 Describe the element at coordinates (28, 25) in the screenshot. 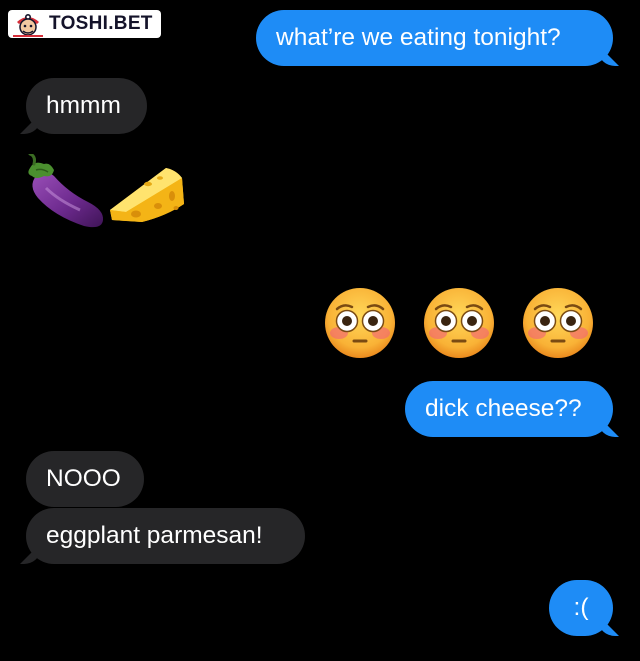

I see `pirate-mascot-icon` at that location.